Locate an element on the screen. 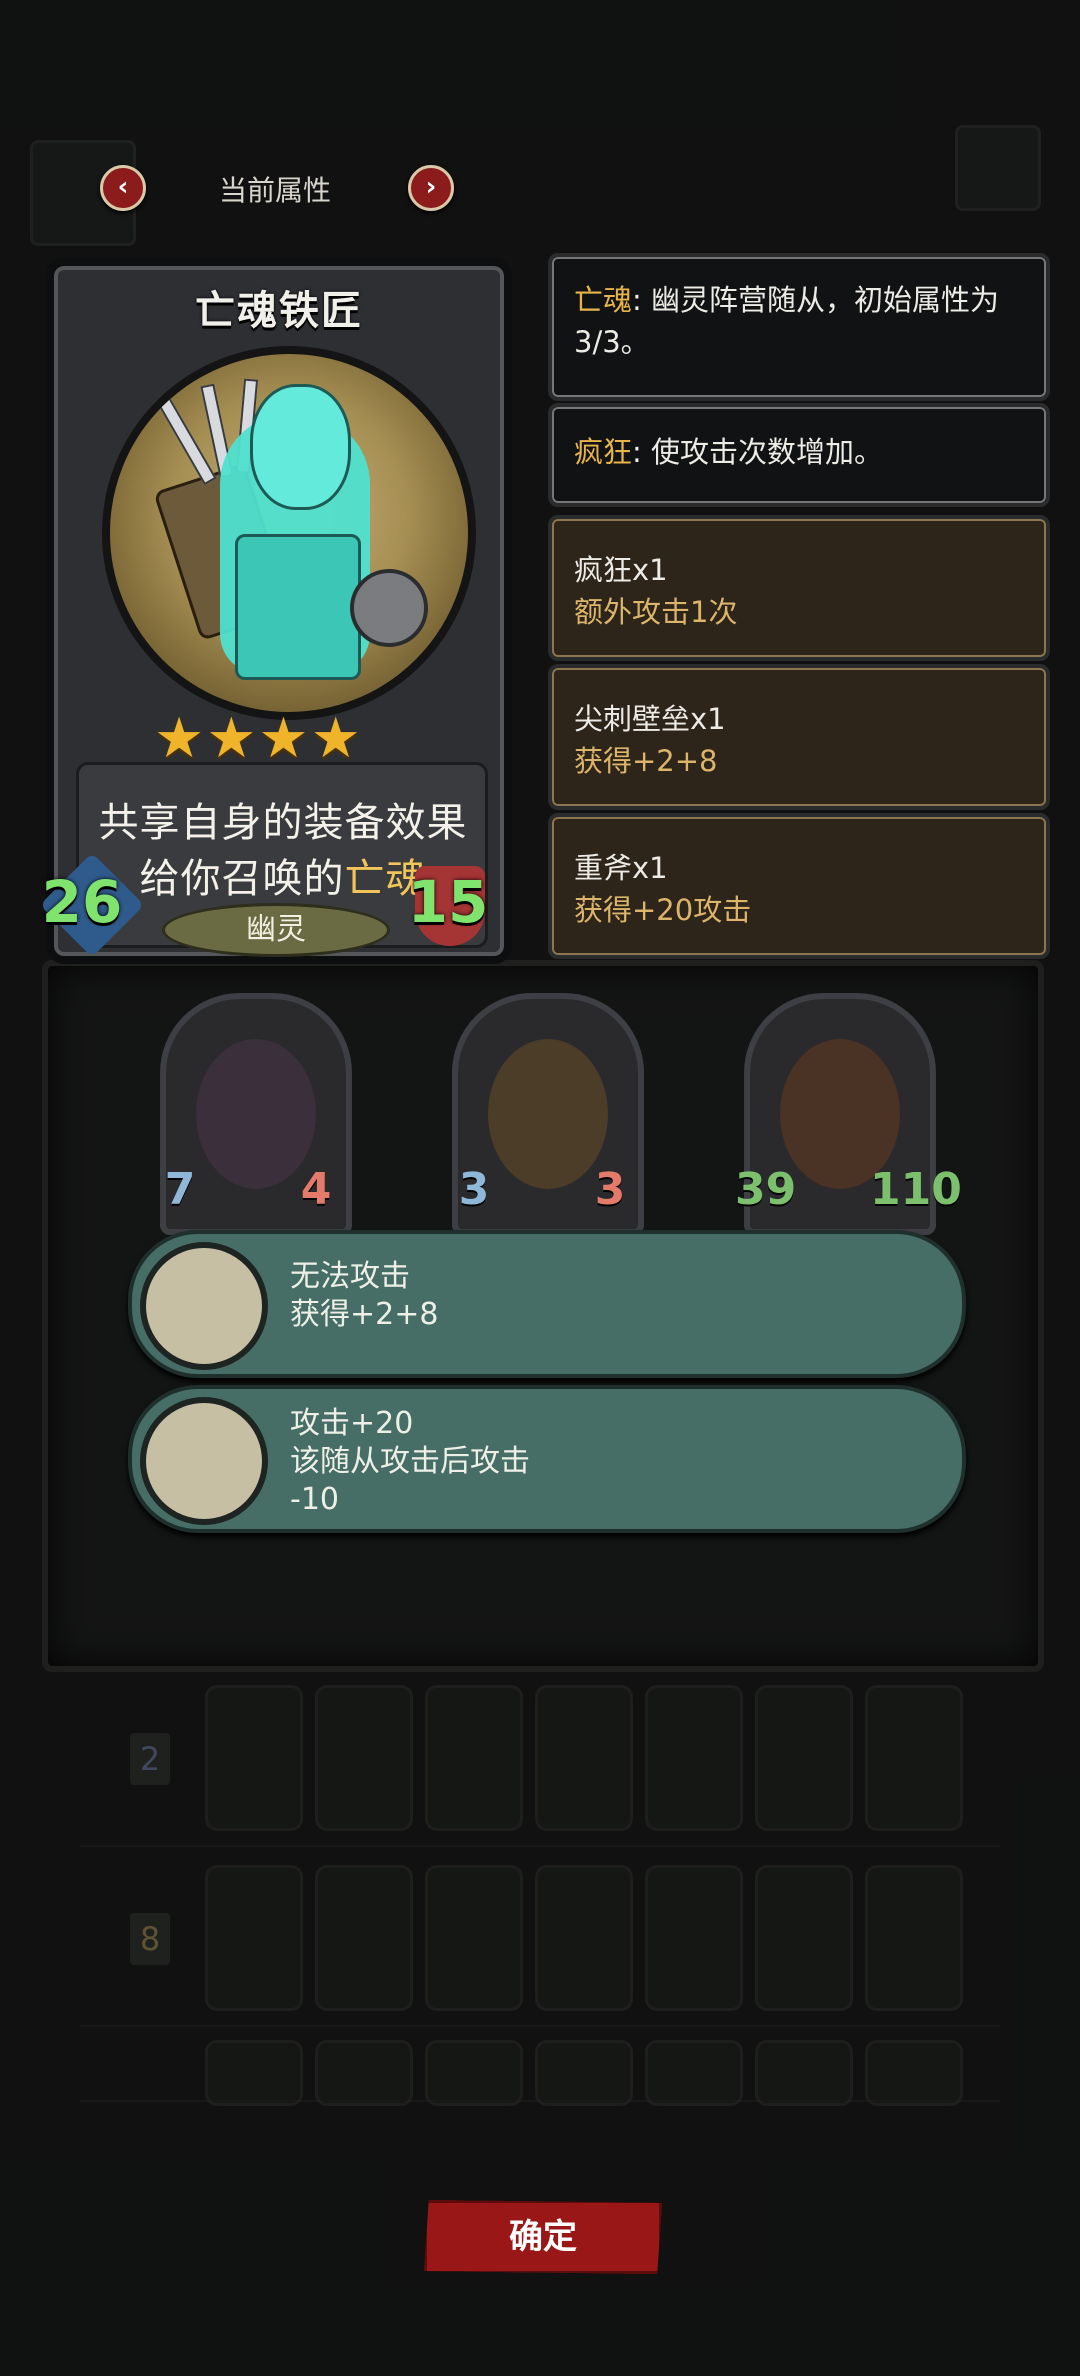  mace-art is located at coordinates (389, 608).